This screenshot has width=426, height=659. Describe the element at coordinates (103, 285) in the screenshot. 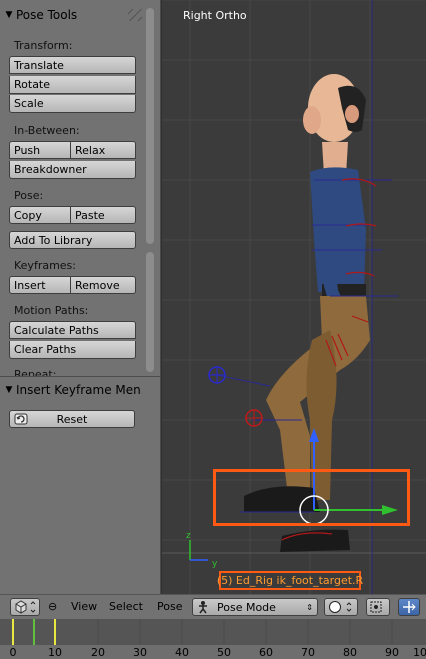

I see `remove-keyframe-button: Remove` at that location.